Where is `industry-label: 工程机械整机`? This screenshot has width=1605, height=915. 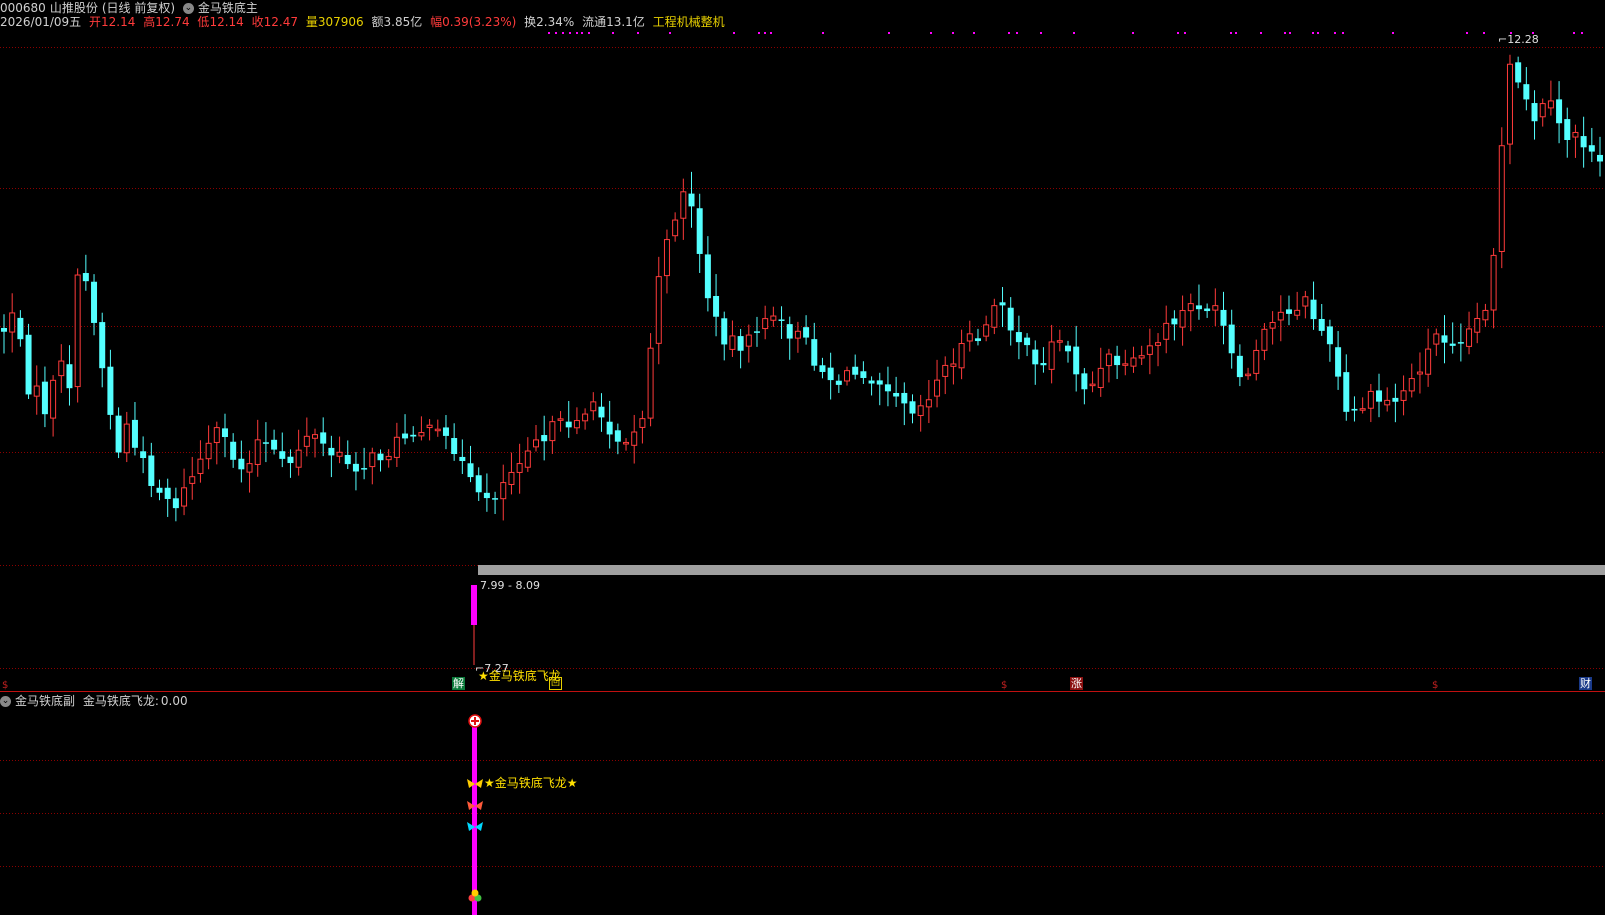 industry-label: 工程机械整机 is located at coordinates (689, 22).